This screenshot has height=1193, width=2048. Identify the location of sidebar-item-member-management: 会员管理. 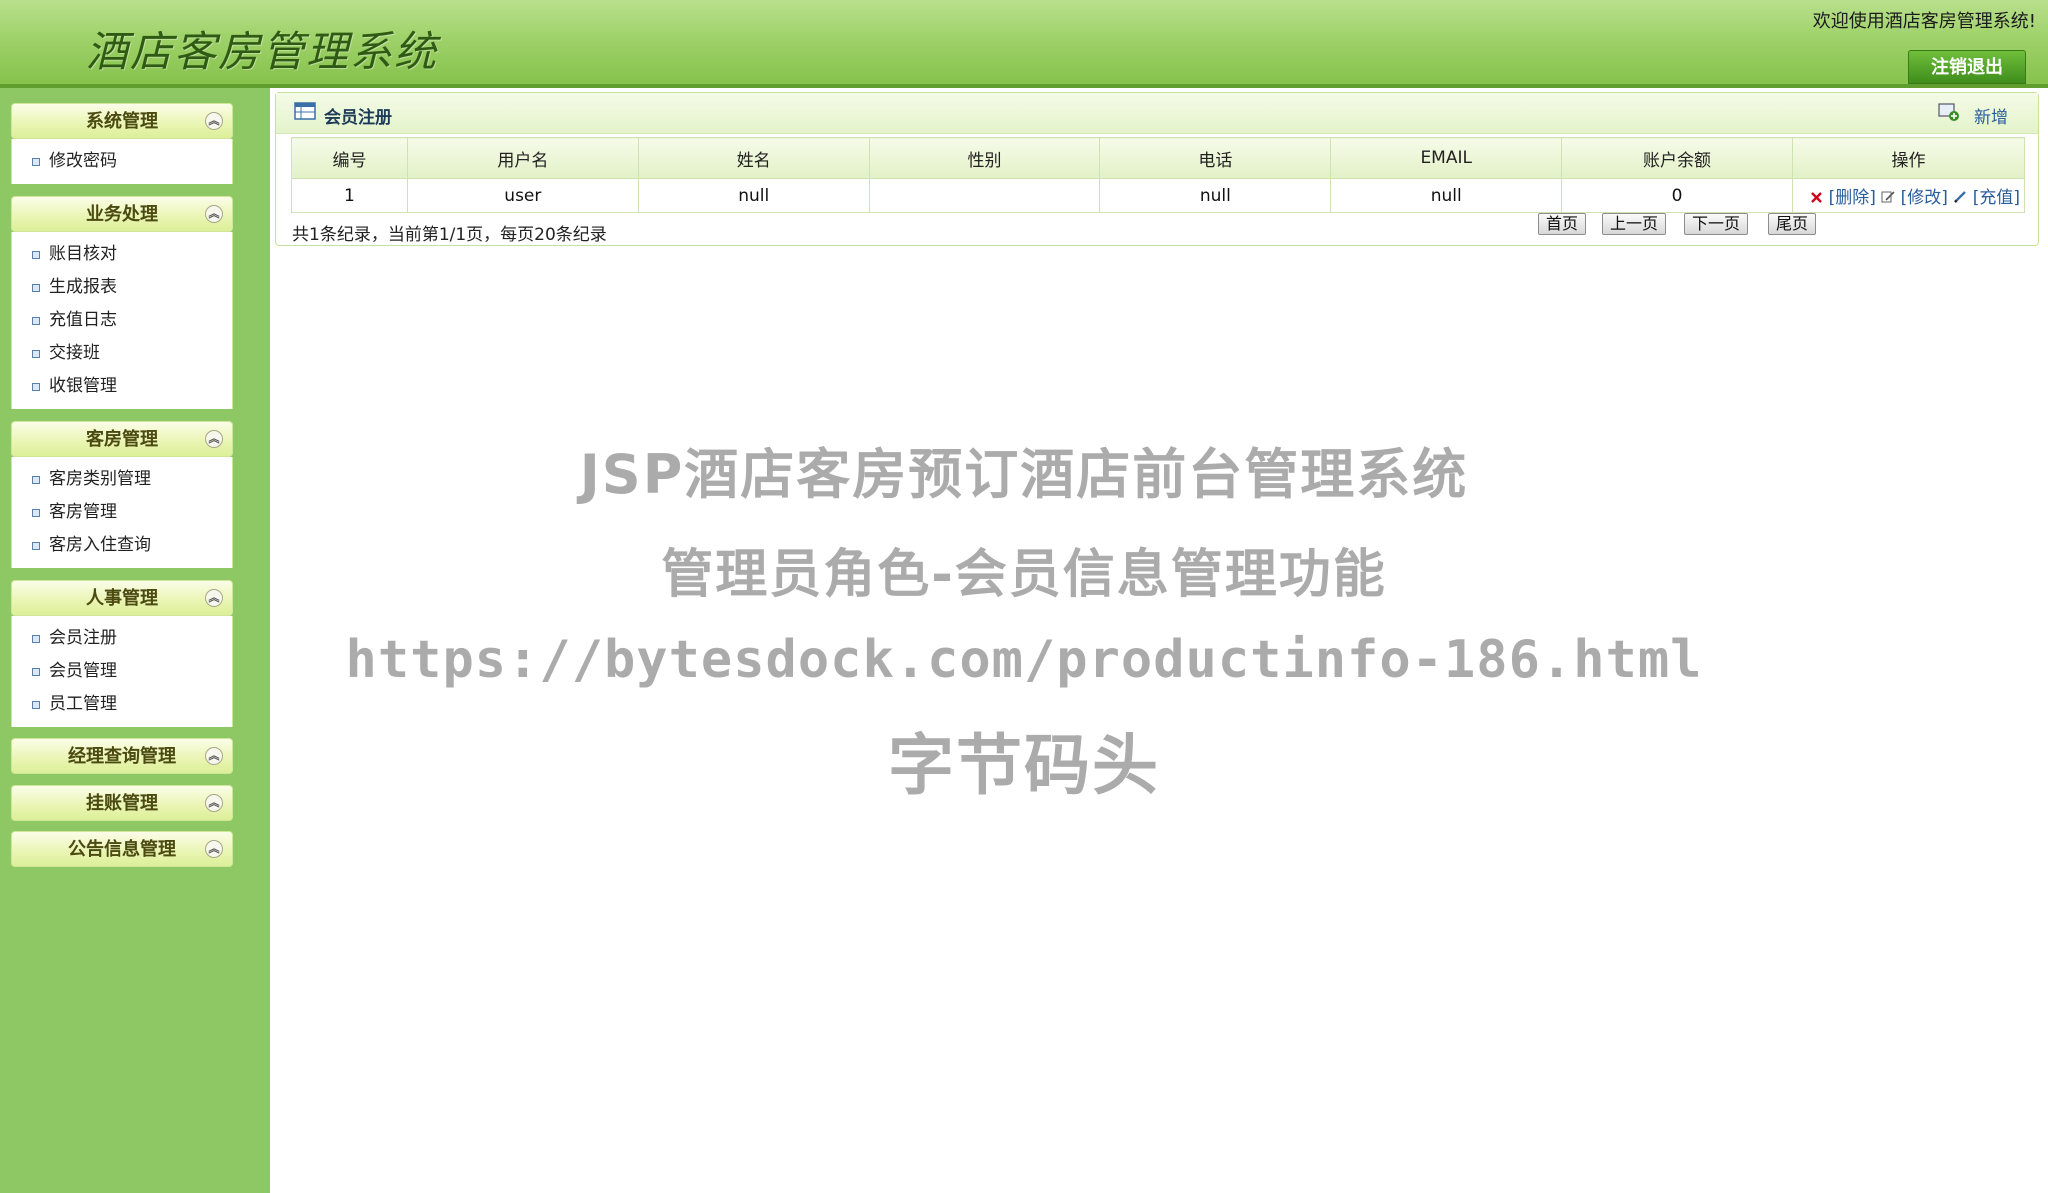
(122, 671).